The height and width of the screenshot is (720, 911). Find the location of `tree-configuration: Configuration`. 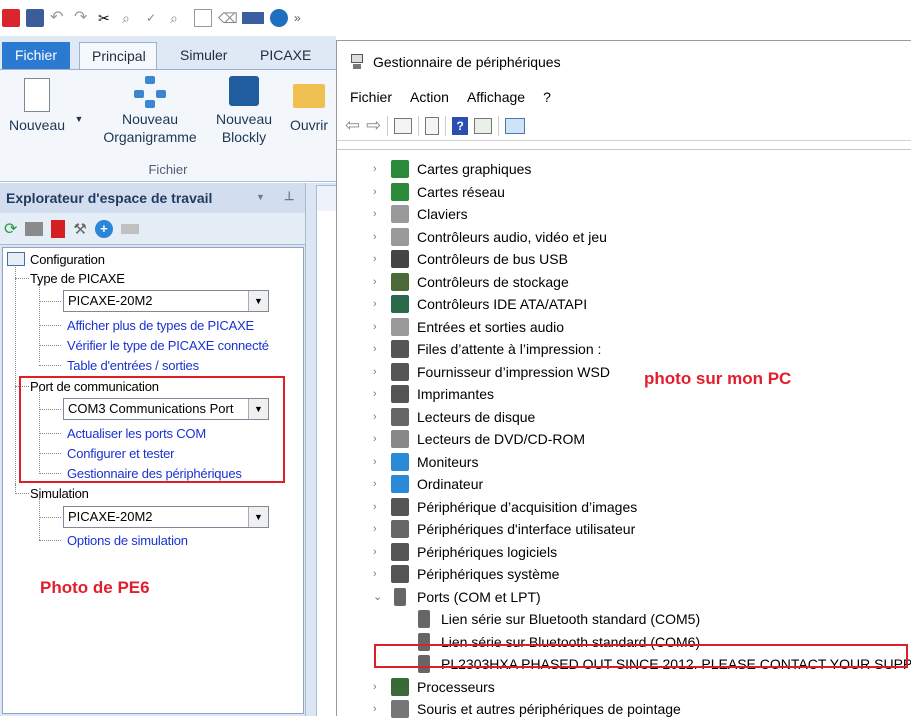

tree-configuration: Configuration is located at coordinates (67, 259).